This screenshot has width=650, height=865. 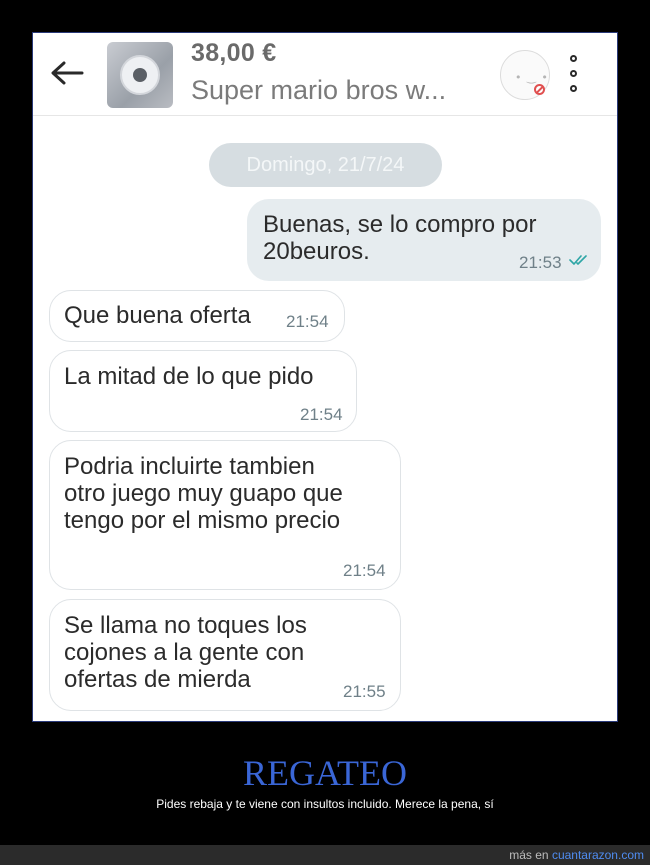 I want to click on avatar-face: • ‿ •, so click(x=532, y=77).